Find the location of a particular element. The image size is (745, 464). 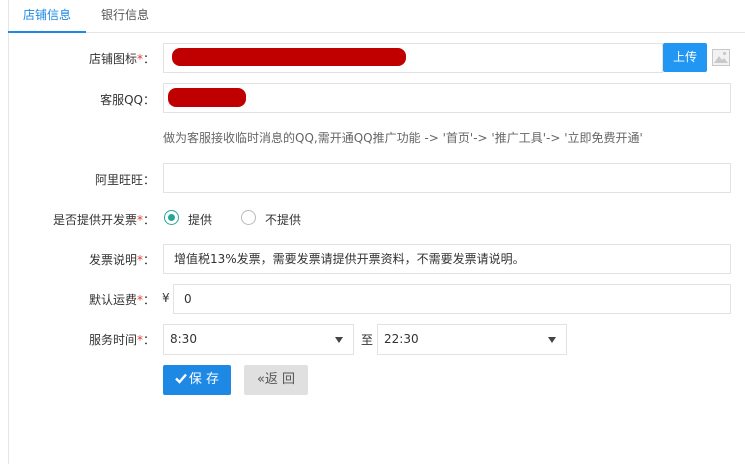

save-button: 保 存 is located at coordinates (197, 380).